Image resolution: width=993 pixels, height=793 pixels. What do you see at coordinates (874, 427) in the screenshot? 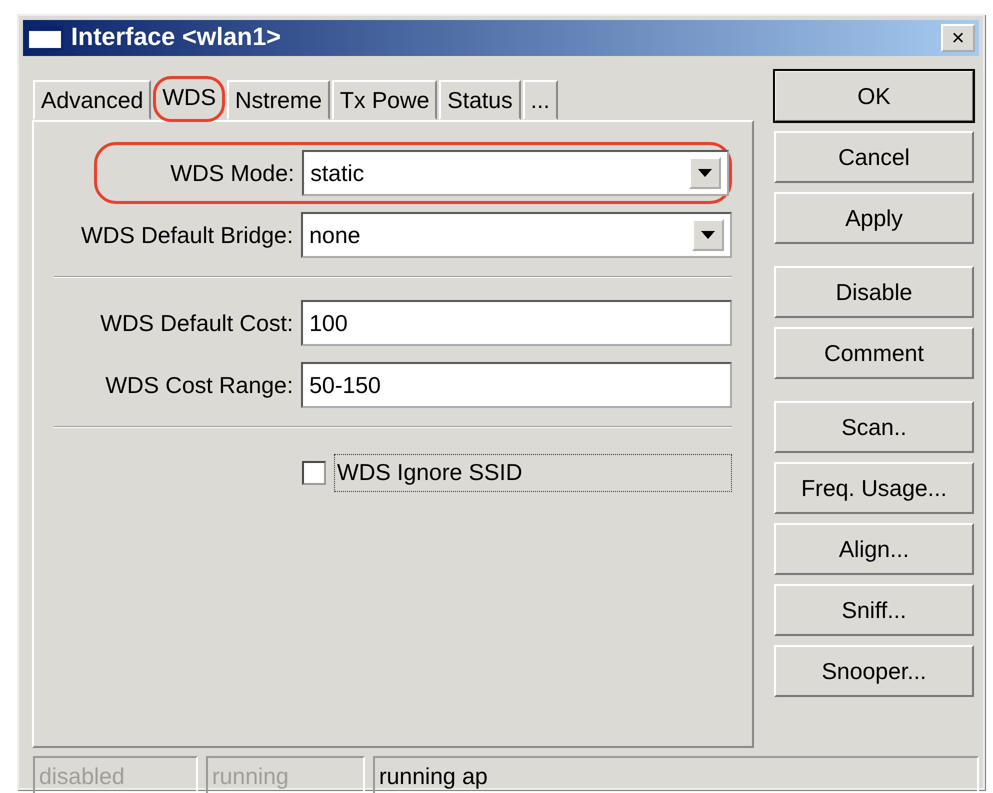
I see `dialog-button: Scan..` at bounding box center [874, 427].